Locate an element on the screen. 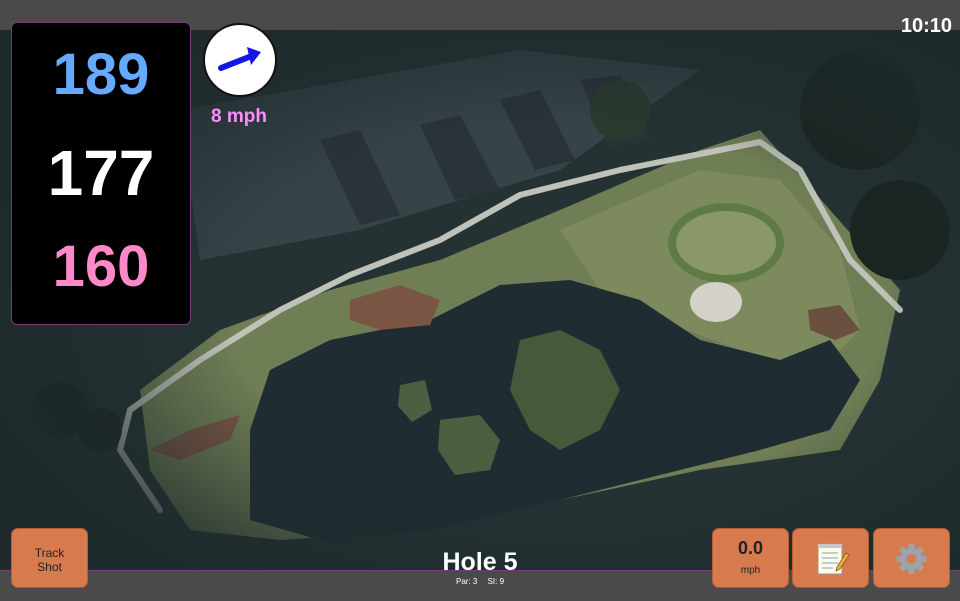 Image resolution: width=960 pixels, height=601 pixels. track-shot-button: Track Shot is located at coordinates (49, 558).